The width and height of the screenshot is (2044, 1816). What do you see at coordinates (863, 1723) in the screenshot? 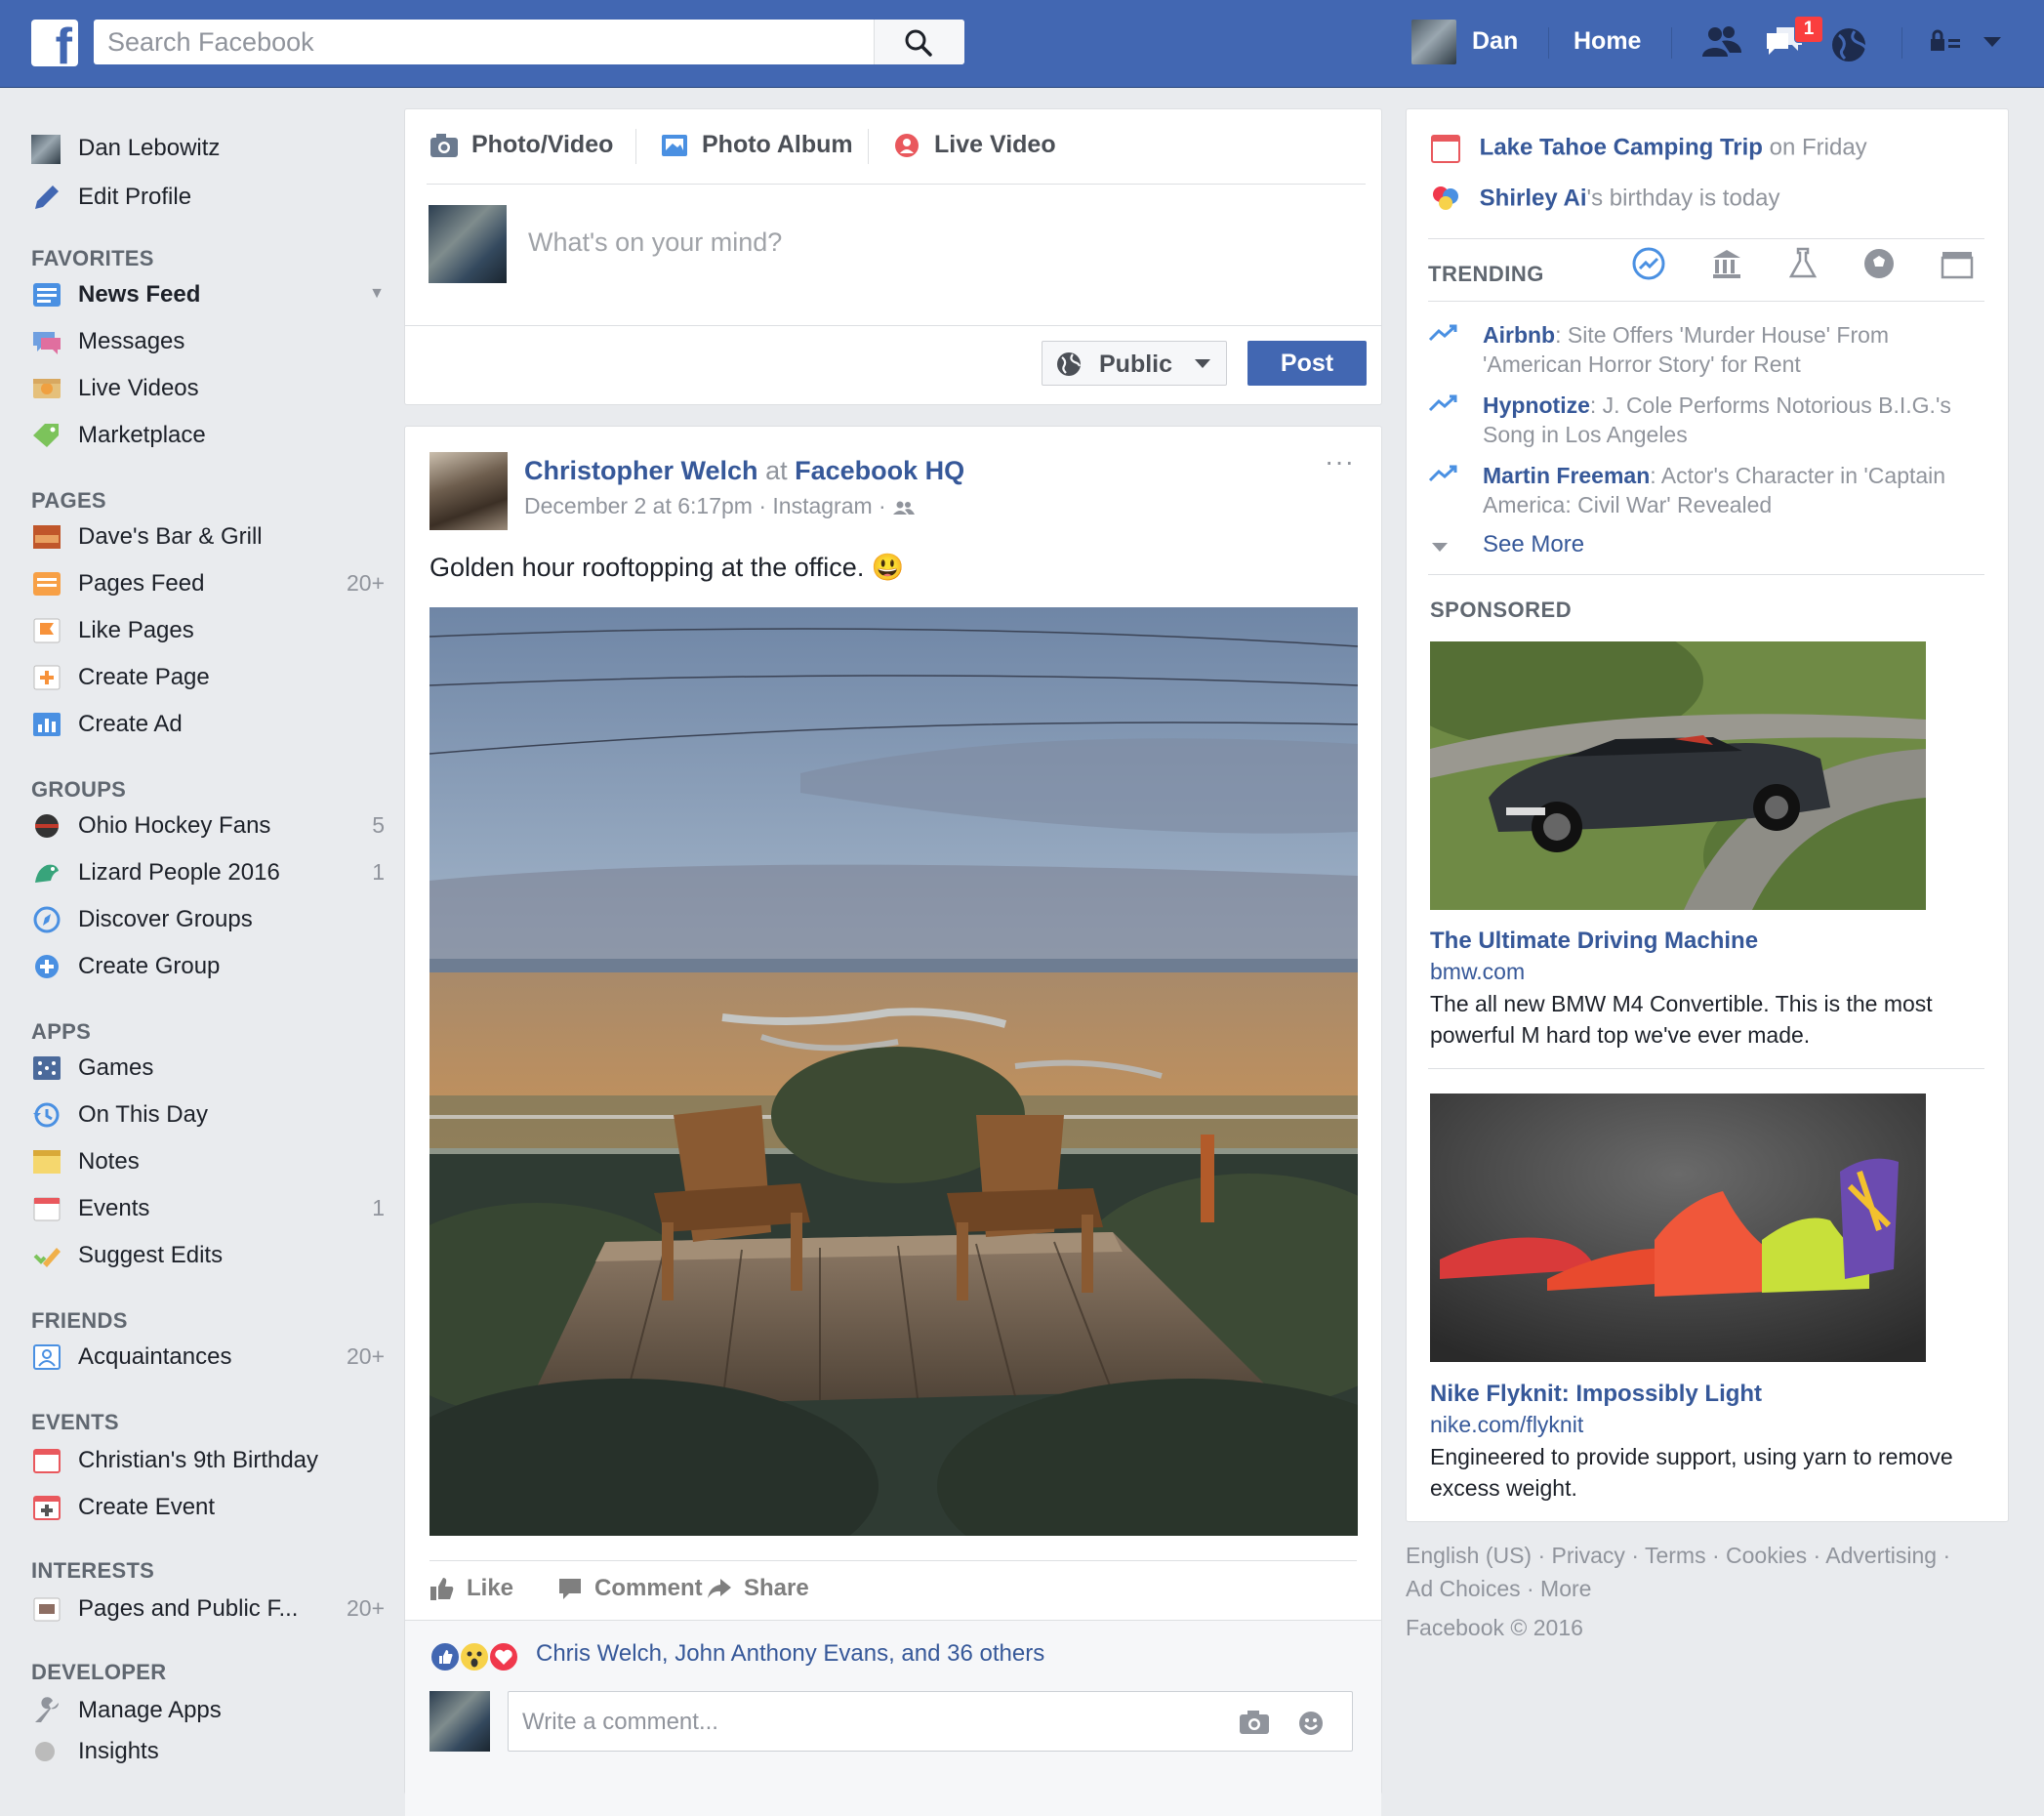
I see `comment-input` at bounding box center [863, 1723].